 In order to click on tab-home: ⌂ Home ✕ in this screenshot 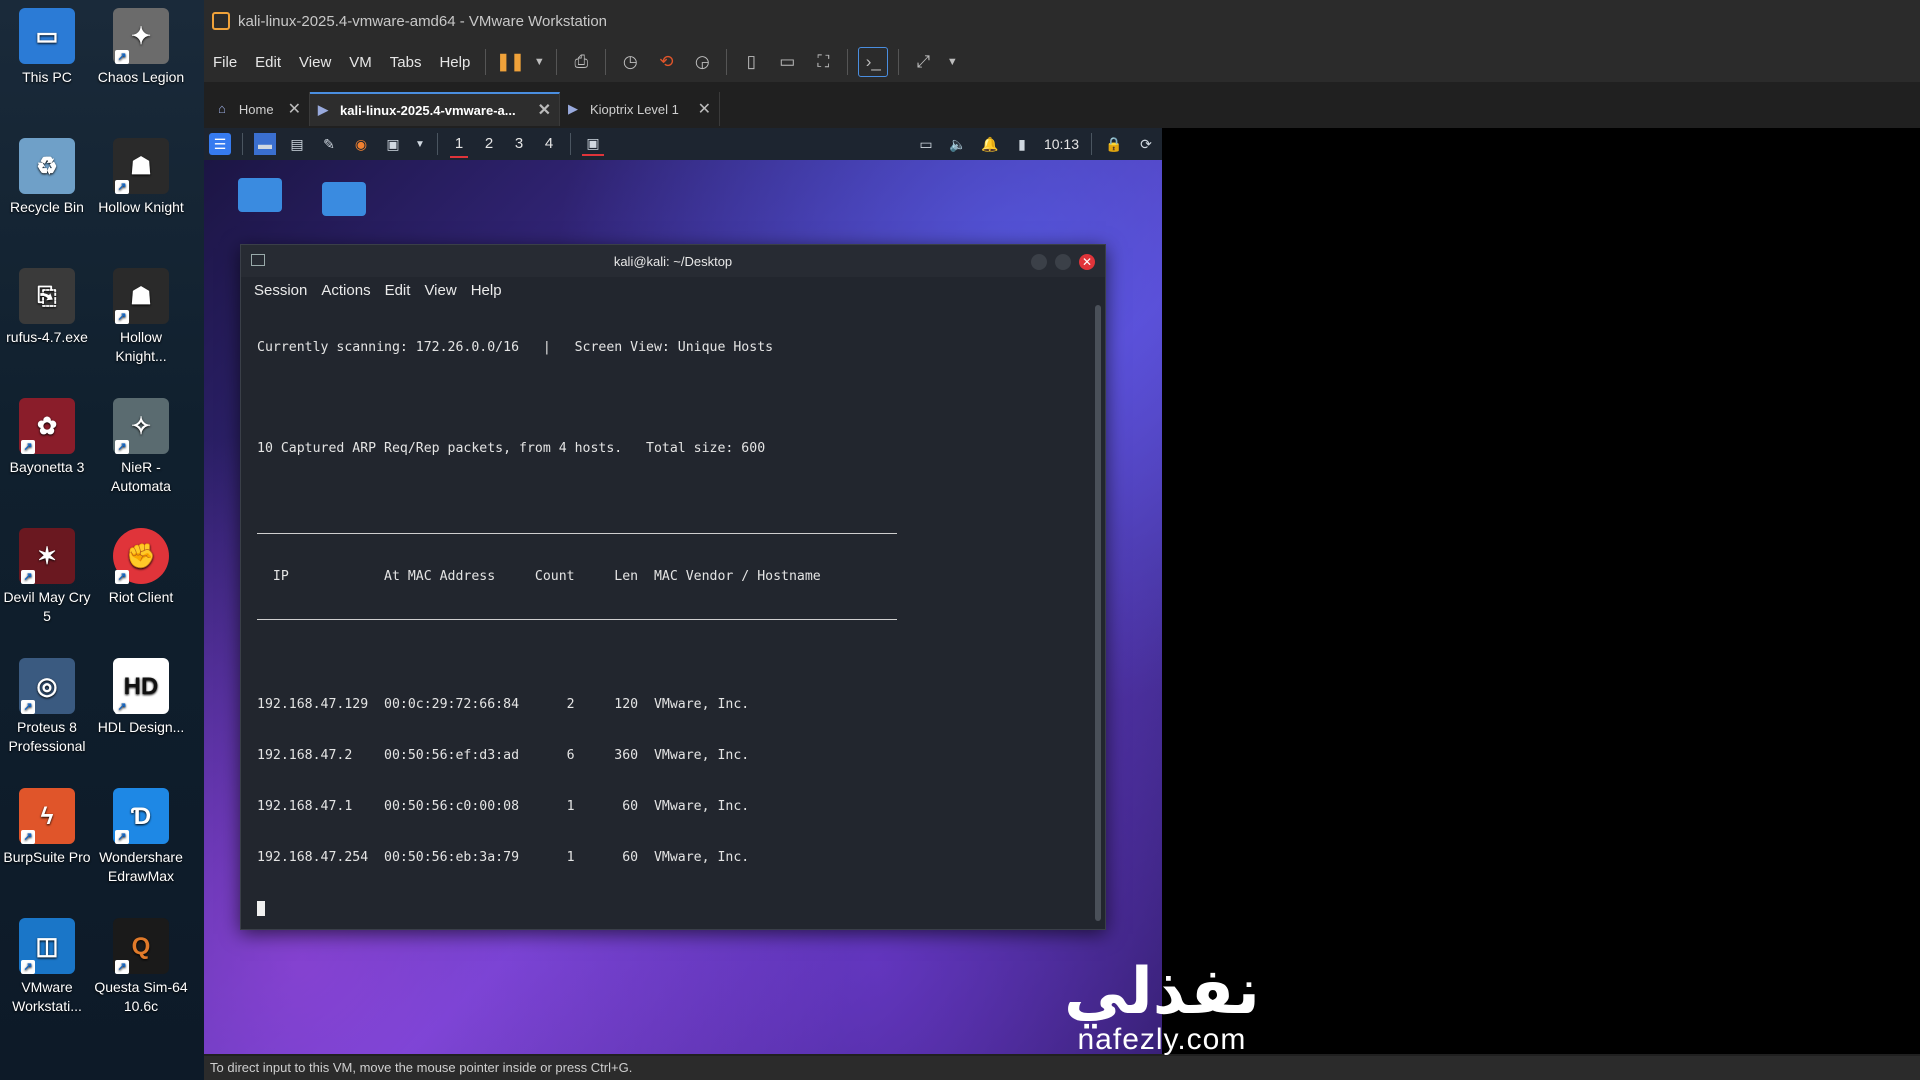, I will do `click(260, 109)`.